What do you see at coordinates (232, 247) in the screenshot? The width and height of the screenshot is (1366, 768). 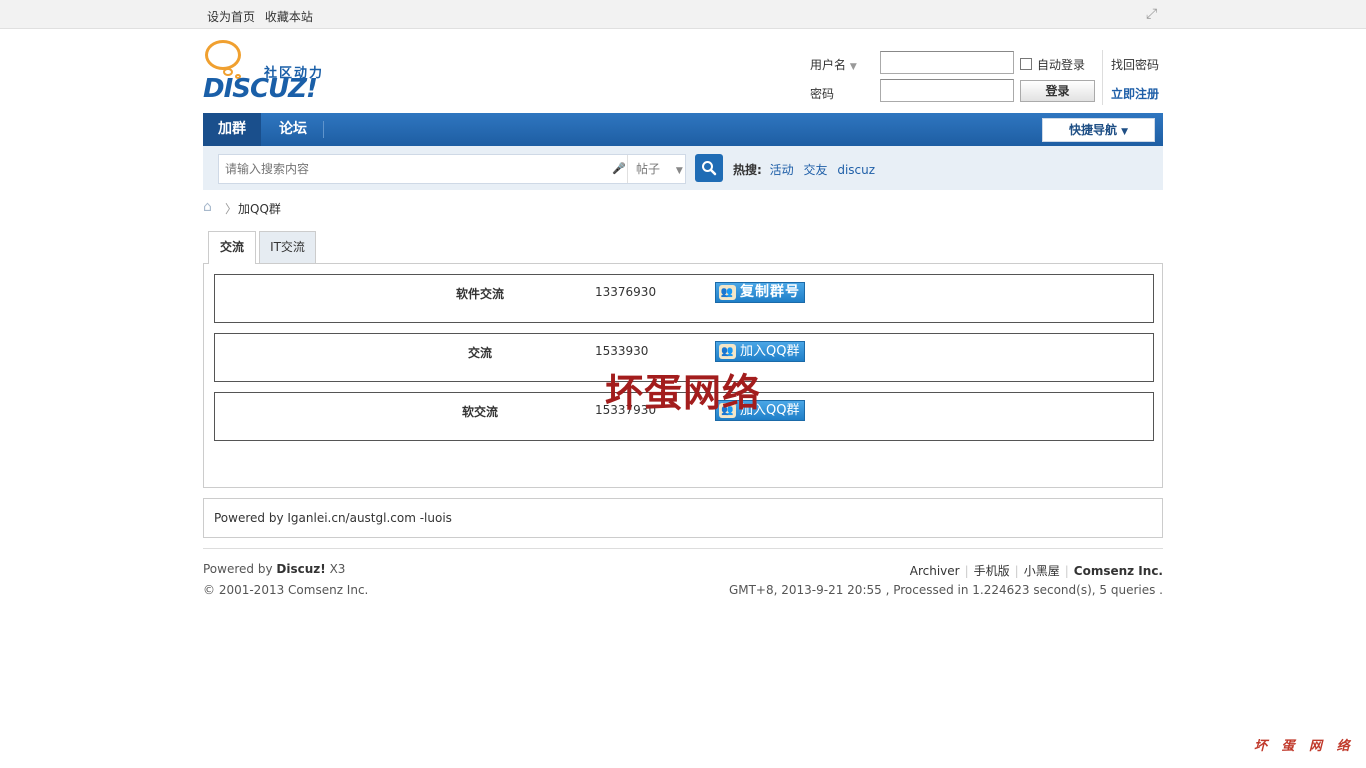 I see `tab-exchange: 交流` at bounding box center [232, 247].